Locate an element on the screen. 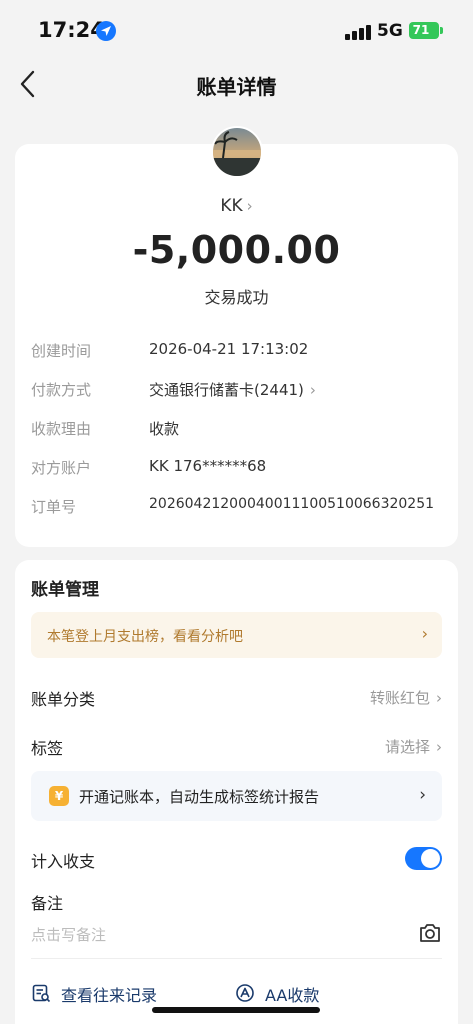  battery-icon: 71 is located at coordinates (424, 30).